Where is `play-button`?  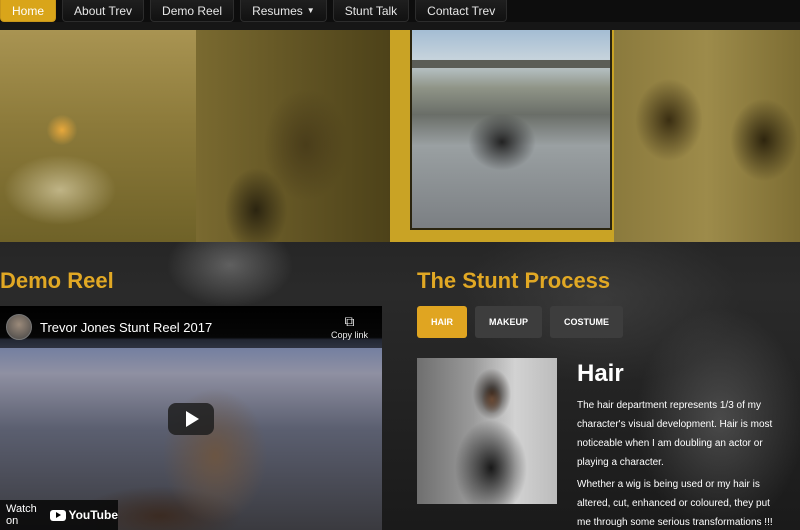
play-button is located at coordinates (191, 419).